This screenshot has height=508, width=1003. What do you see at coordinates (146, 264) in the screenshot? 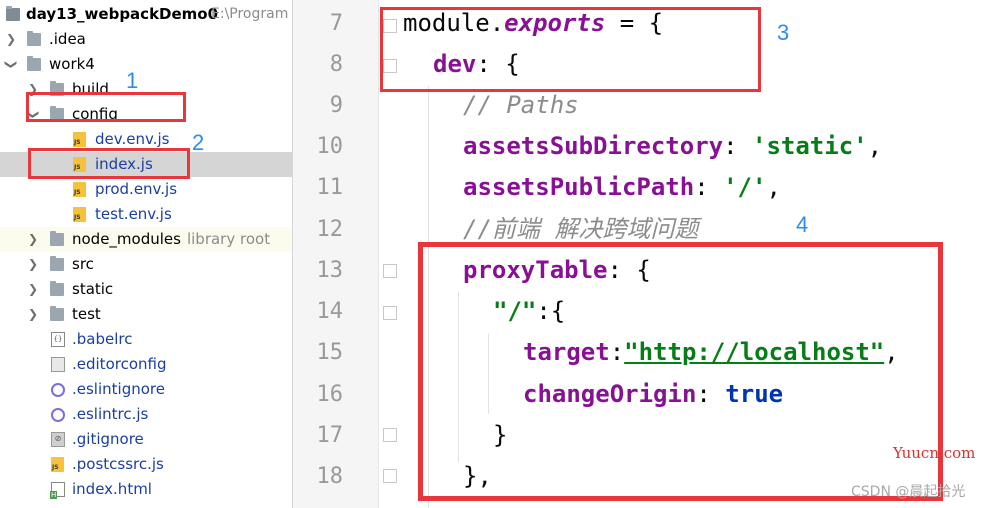
I see `tree-item-src: ❯ src` at bounding box center [146, 264].